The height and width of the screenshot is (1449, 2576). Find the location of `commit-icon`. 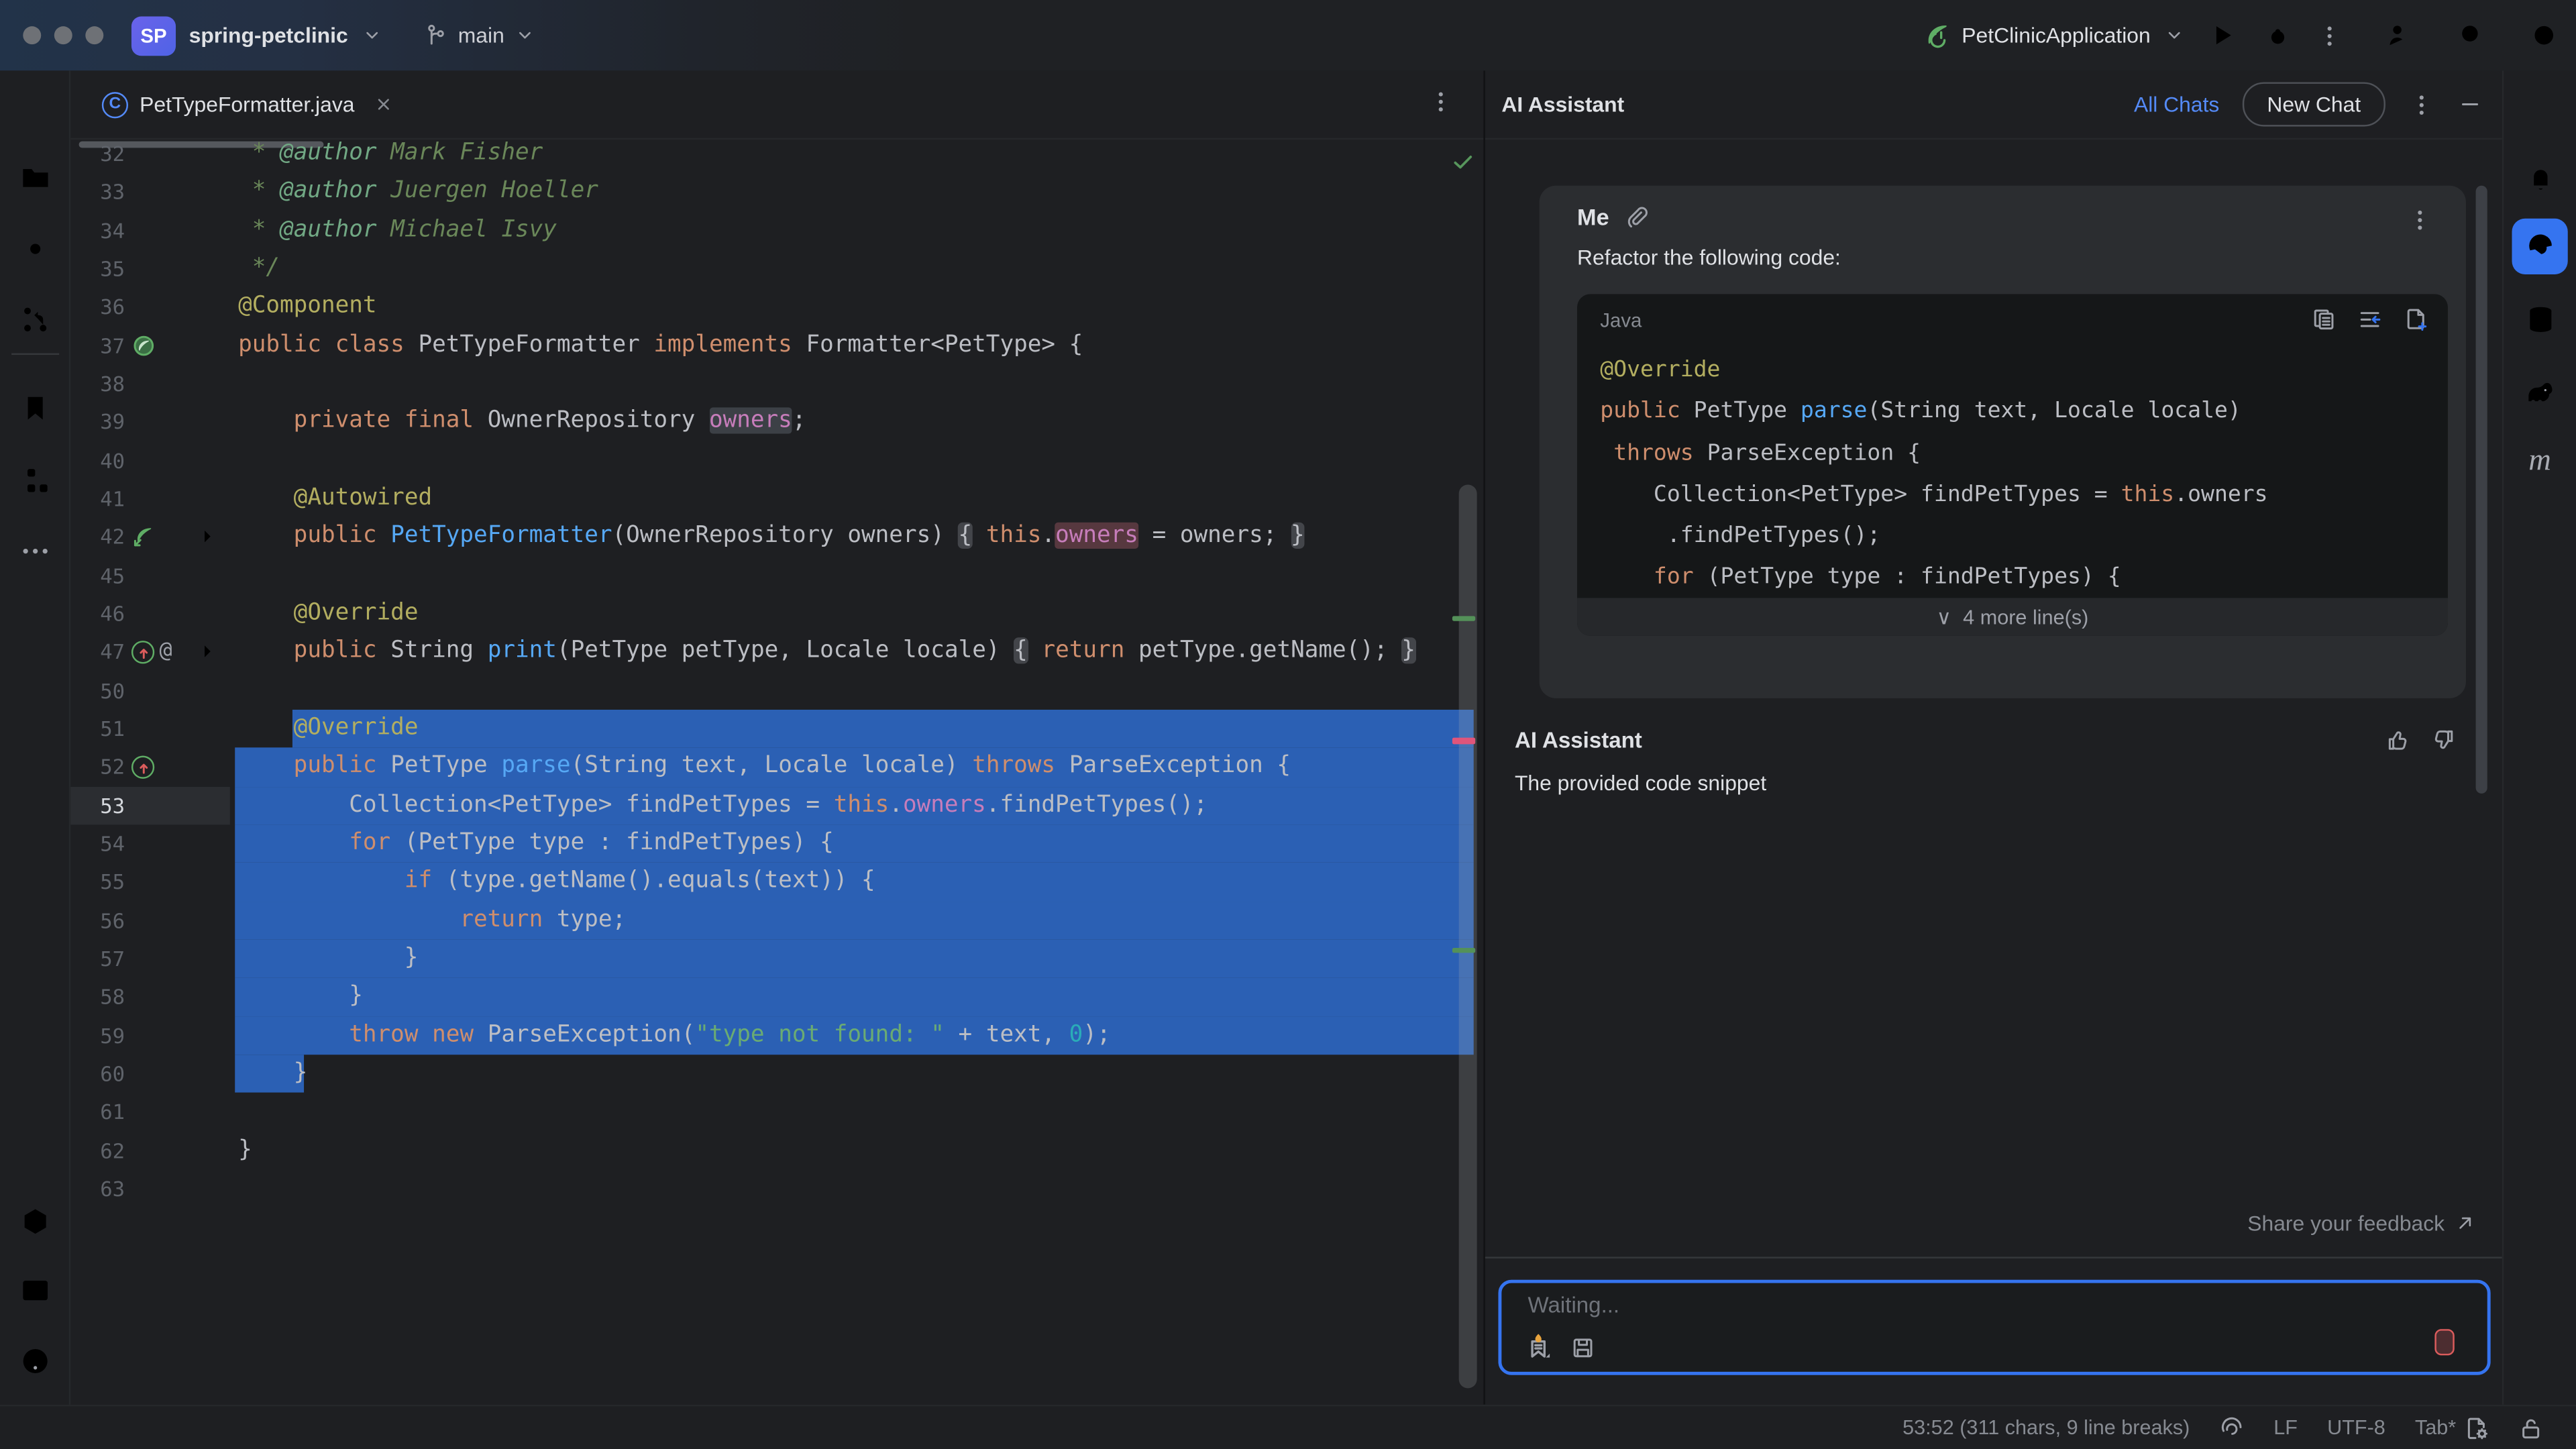

commit-icon is located at coordinates (34, 248).